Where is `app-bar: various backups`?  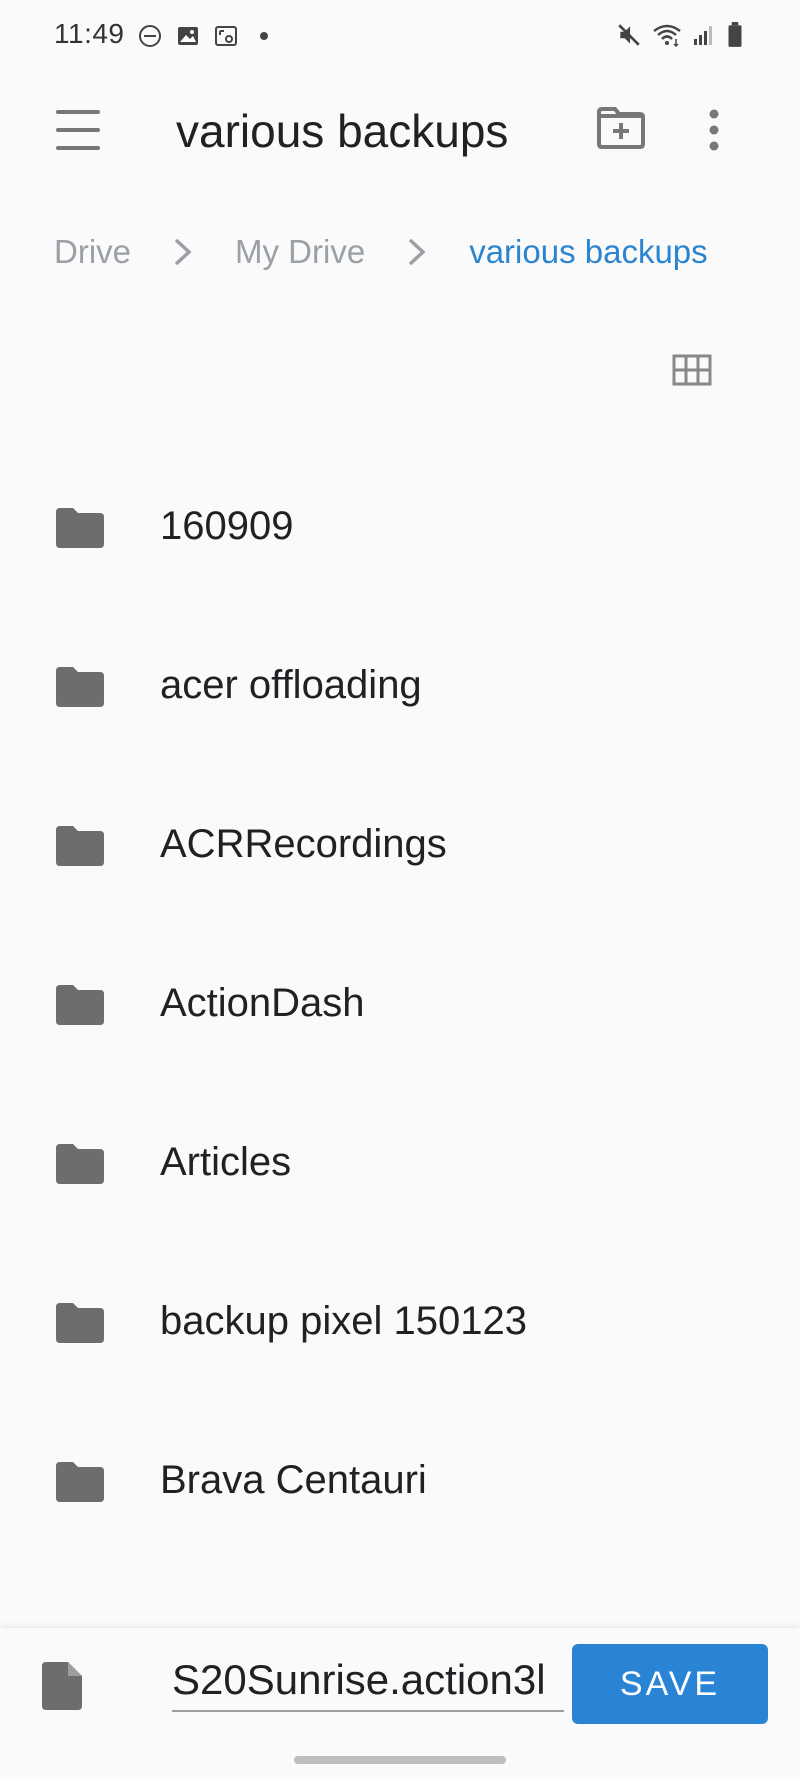 app-bar: various backups is located at coordinates (400, 132).